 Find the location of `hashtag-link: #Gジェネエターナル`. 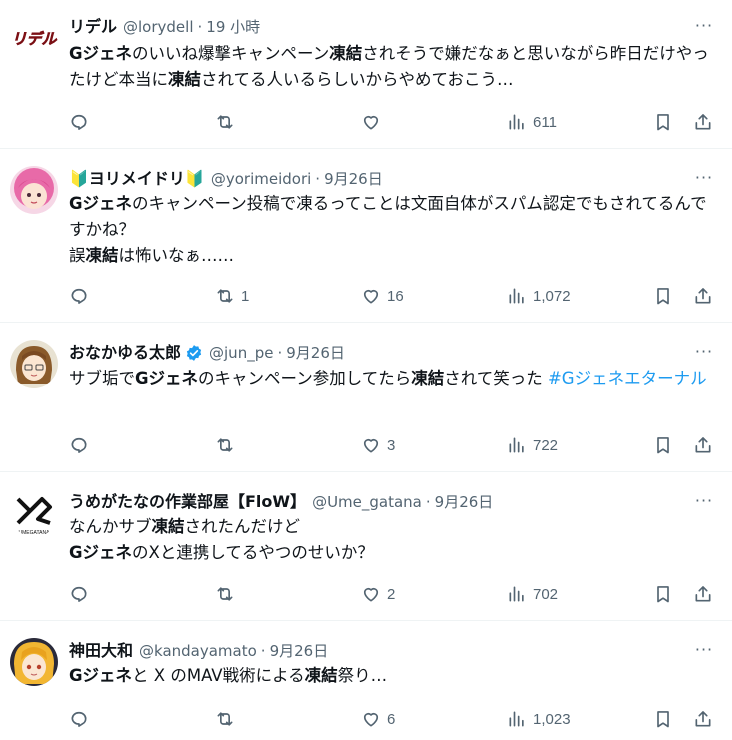

hashtag-link: #Gジェネエターナル is located at coordinates (627, 378).